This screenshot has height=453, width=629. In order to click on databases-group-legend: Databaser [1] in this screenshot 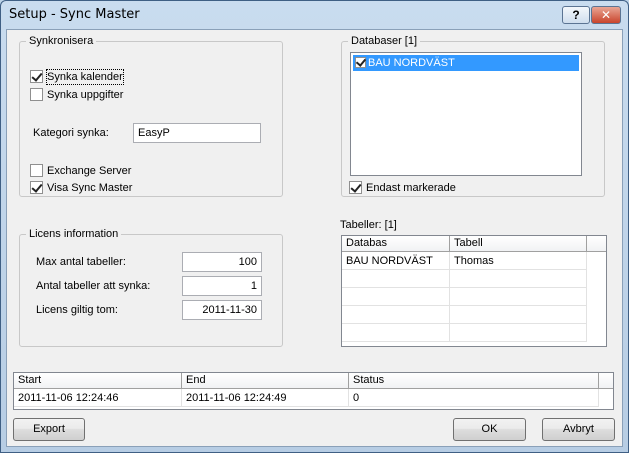, I will do `click(384, 41)`.